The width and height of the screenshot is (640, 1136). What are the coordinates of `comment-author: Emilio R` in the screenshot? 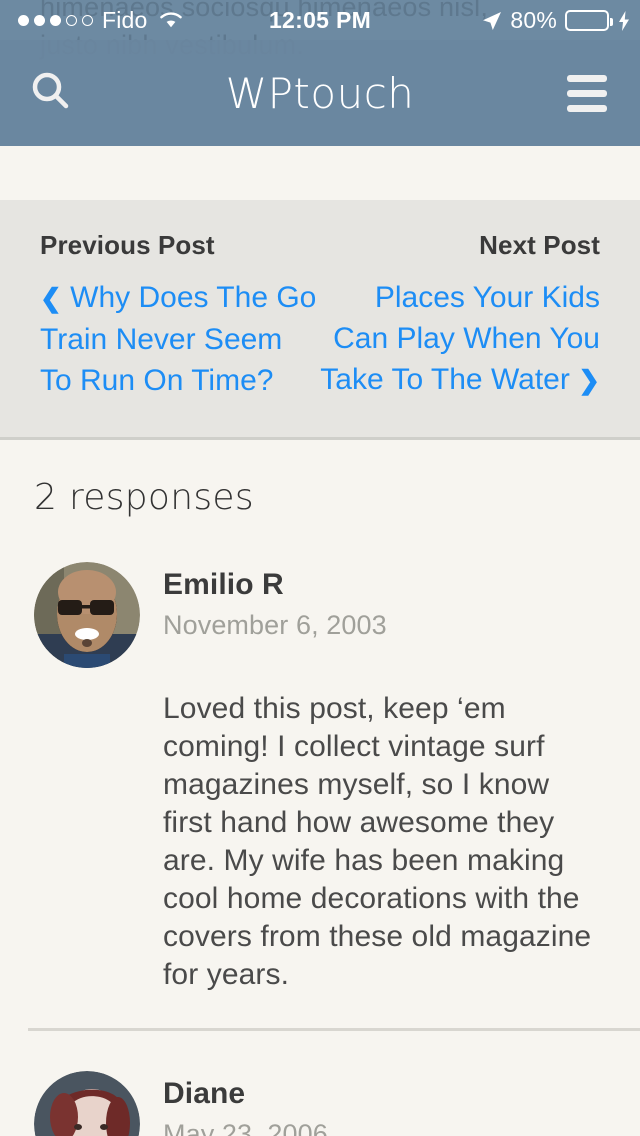 It's located at (223, 584).